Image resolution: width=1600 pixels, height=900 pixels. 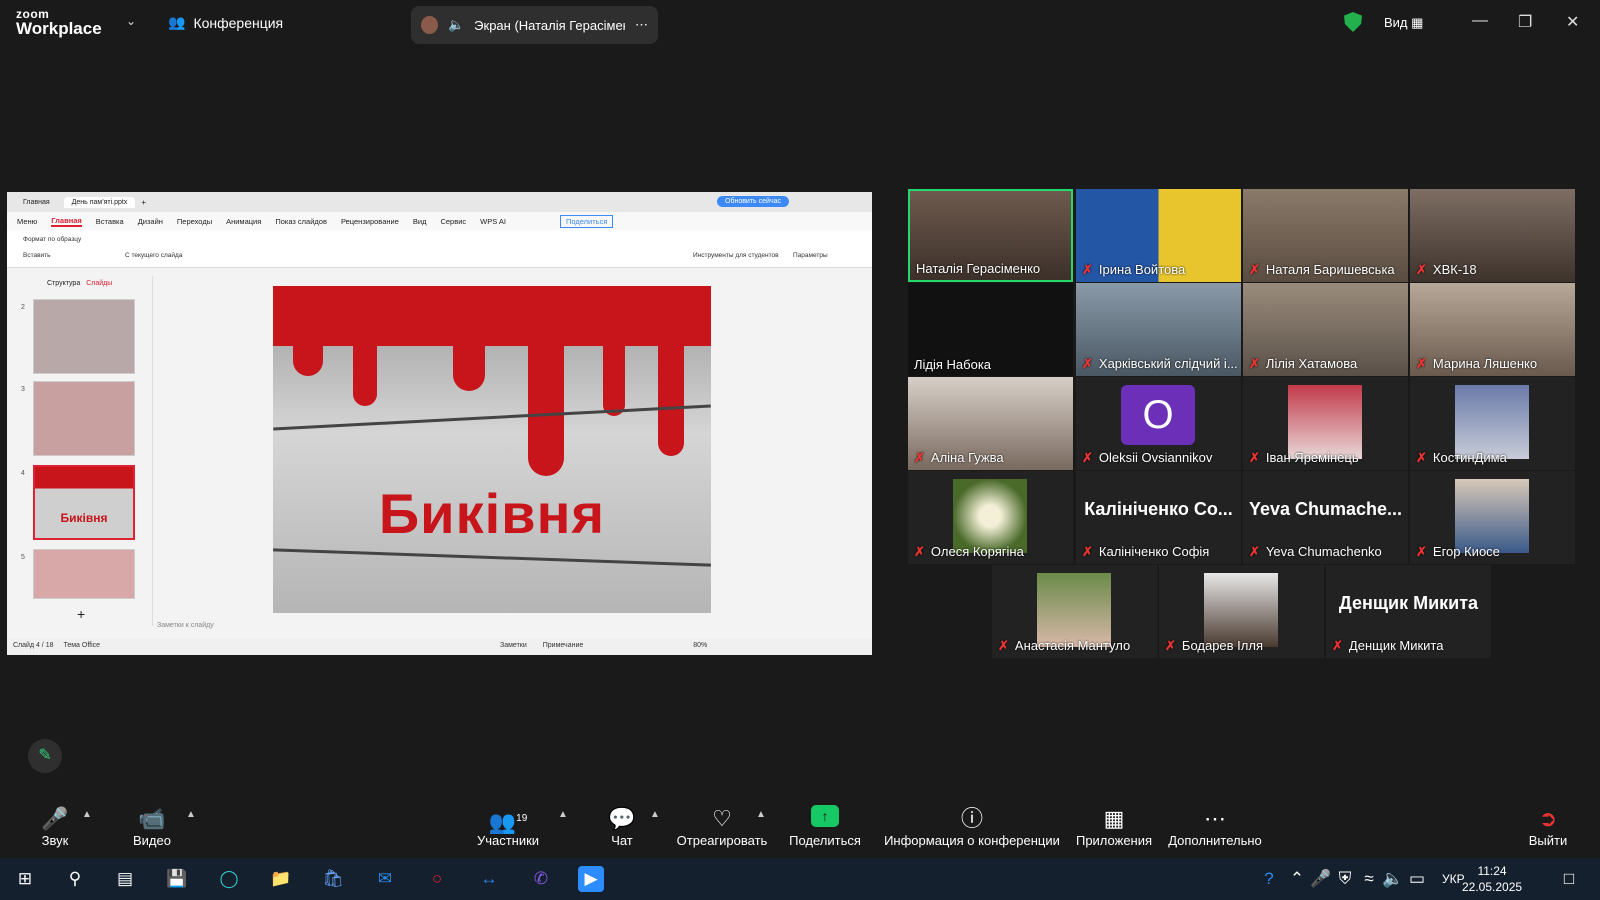 I want to click on share-doc-button: Поделиться, so click(x=586, y=221).